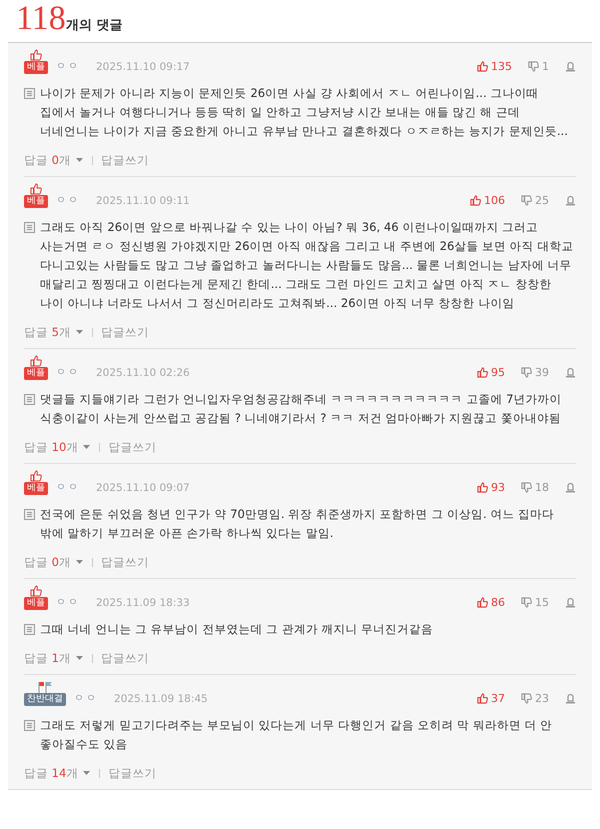  I want to click on dislike-count: 15, so click(542, 602).